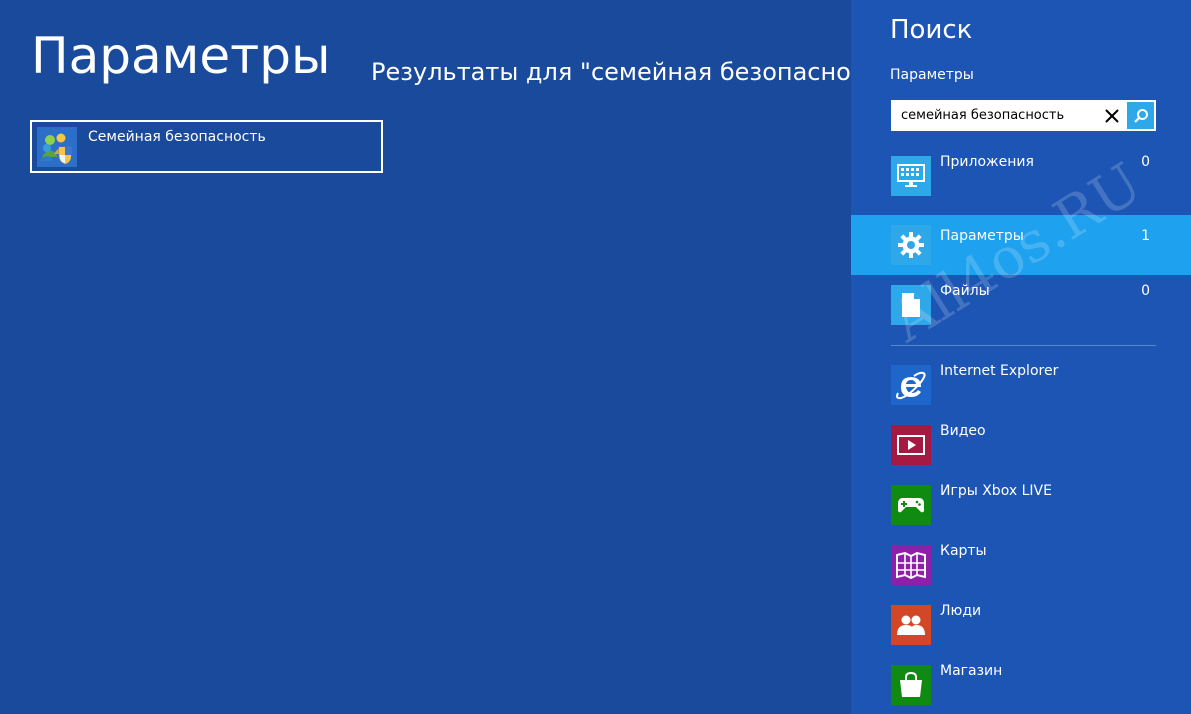 The height and width of the screenshot is (714, 1191). I want to click on search-button, so click(1140, 115).